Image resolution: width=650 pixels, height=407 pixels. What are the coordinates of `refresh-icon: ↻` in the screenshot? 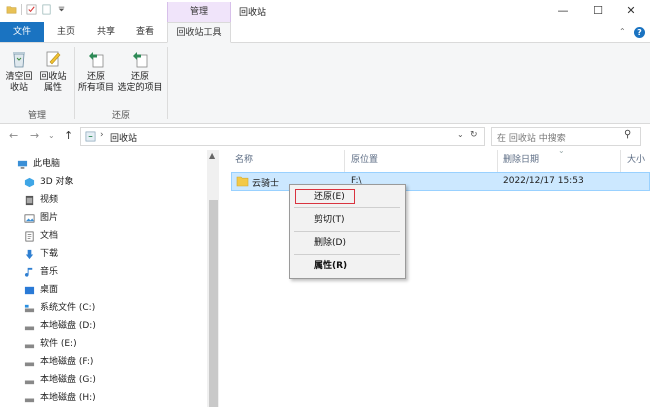 It's located at (474, 135).